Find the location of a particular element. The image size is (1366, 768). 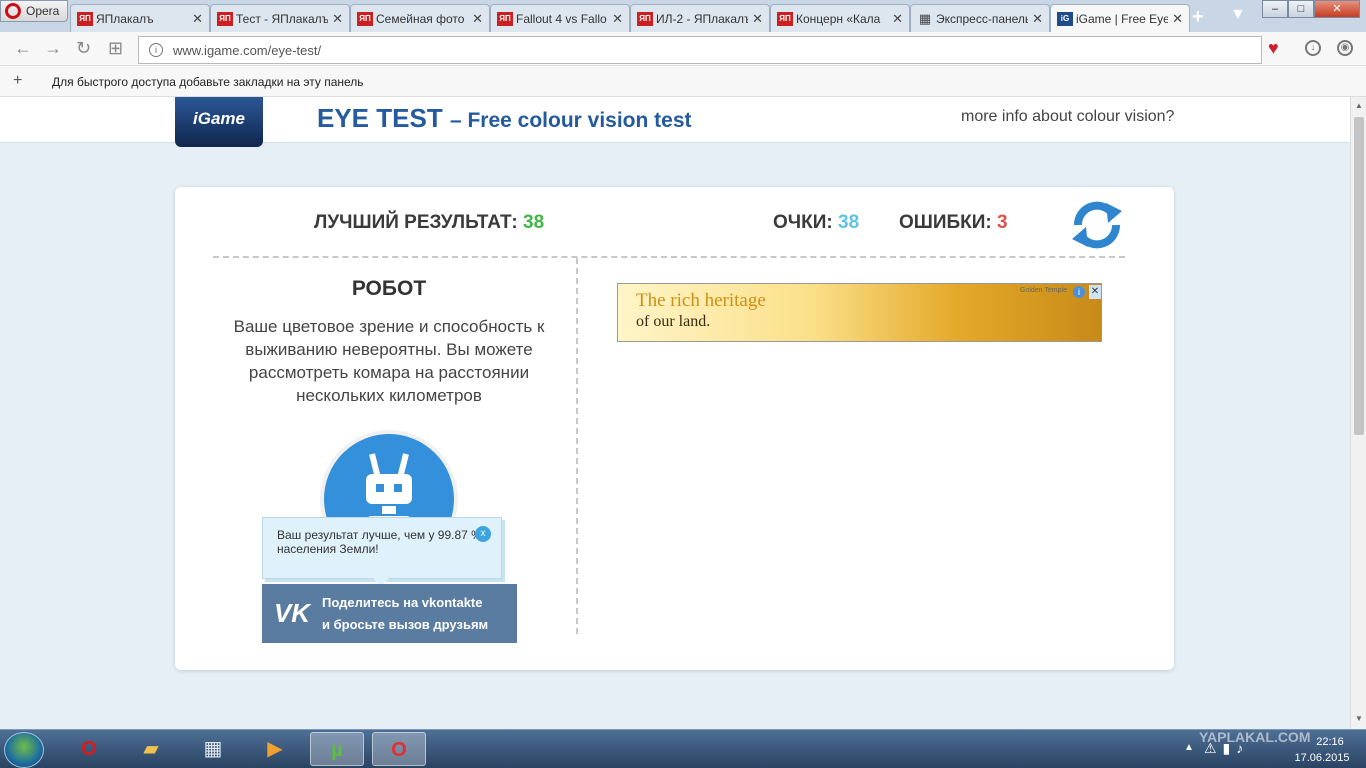

errors-value: 3 is located at coordinates (1002, 222).